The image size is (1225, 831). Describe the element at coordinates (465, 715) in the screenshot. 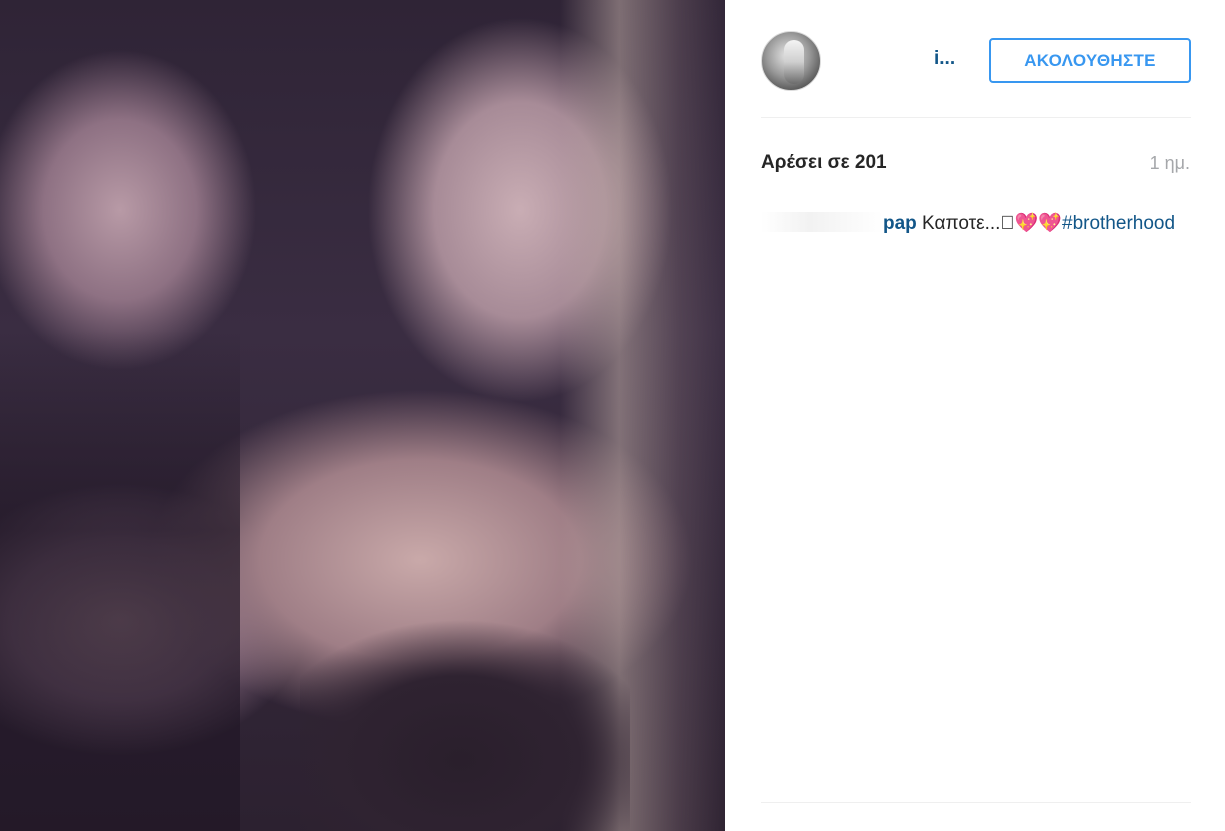

I see `photo-shading-bottom` at that location.